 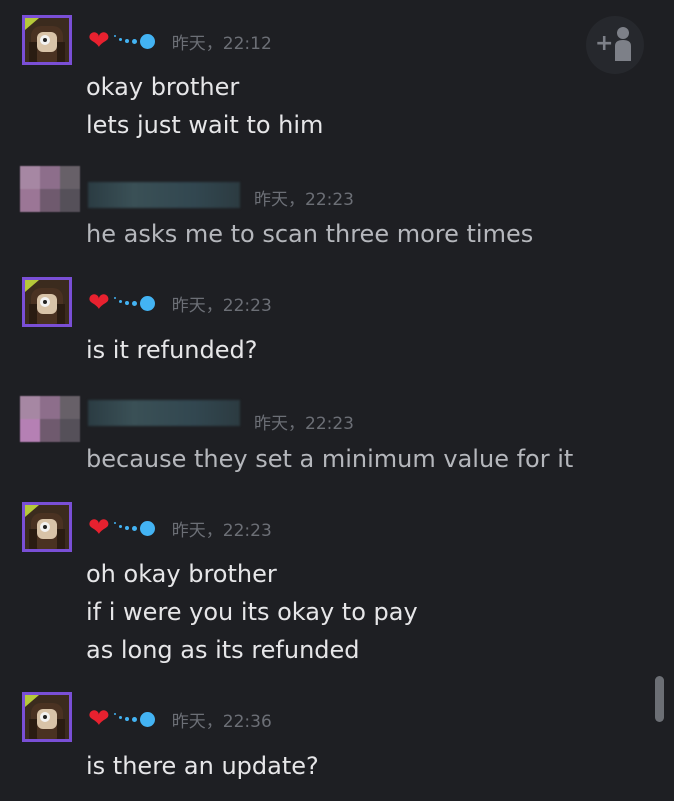 I want to click on add-friend-button: +, so click(x=615, y=45).